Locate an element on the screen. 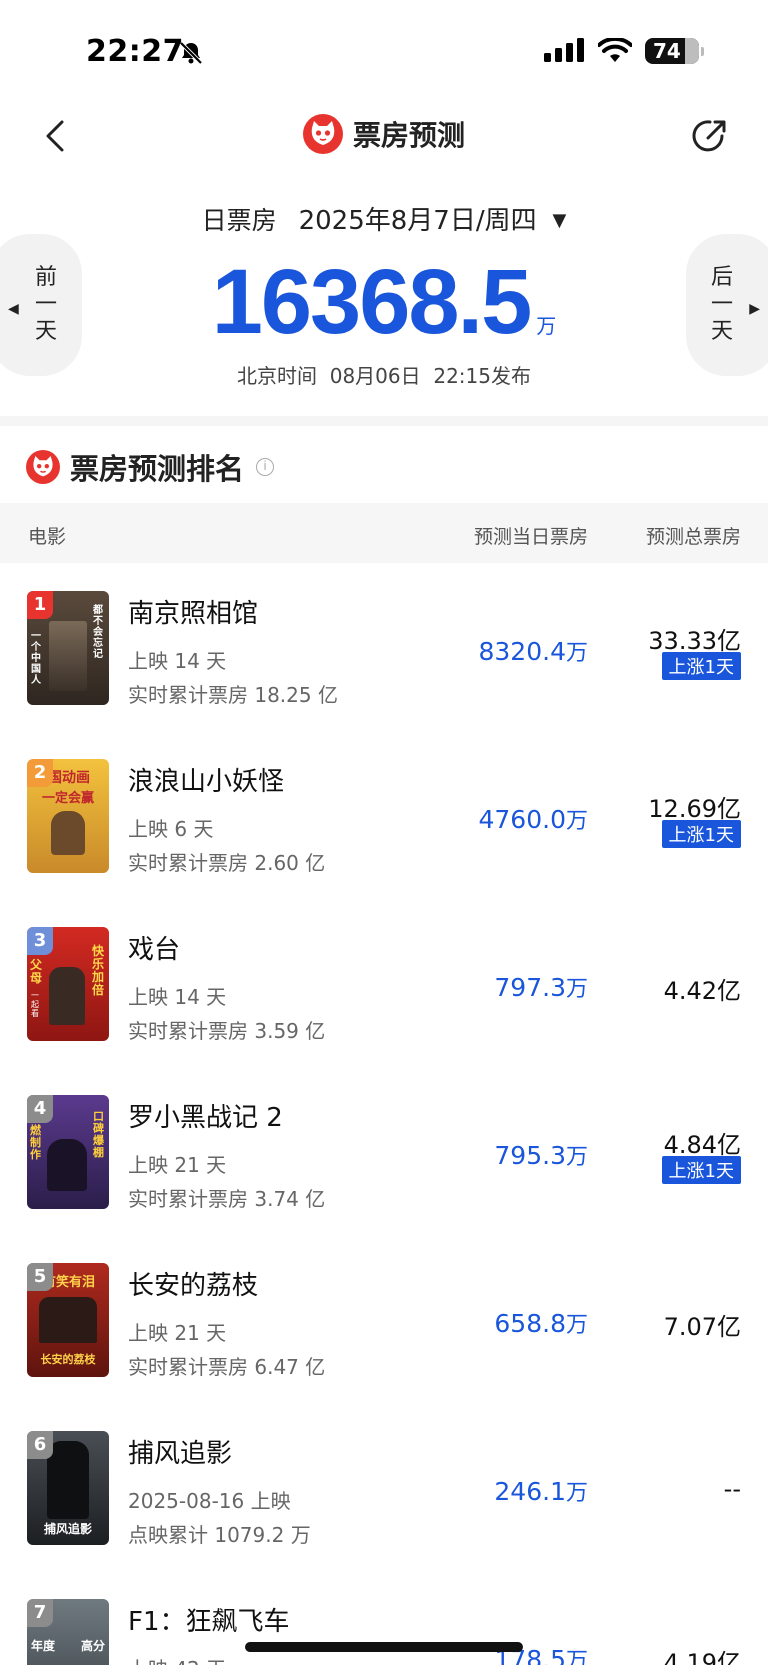 The width and height of the screenshot is (768, 1665). column-header-predicted-day: 预测当日票房 is located at coordinates (530, 537).